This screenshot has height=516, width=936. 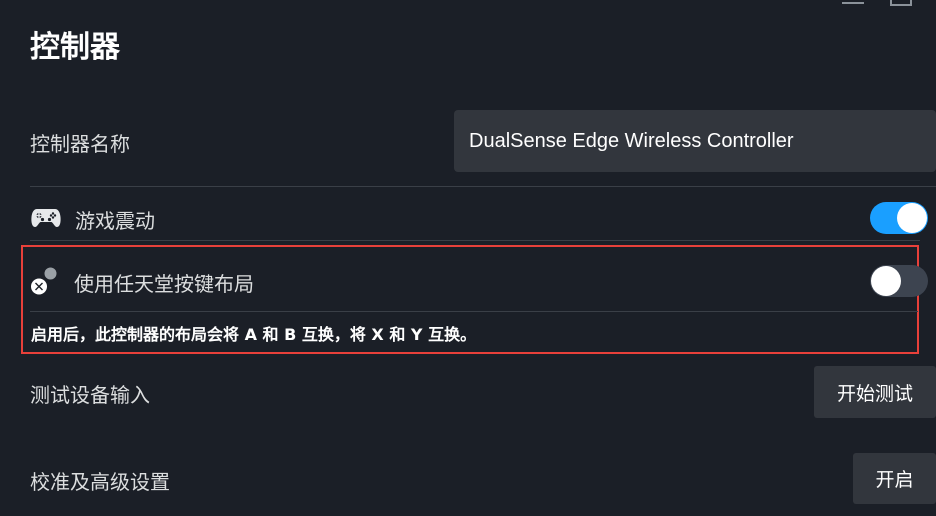 What do you see at coordinates (46, 218) in the screenshot?
I see `gamepad-icon` at bounding box center [46, 218].